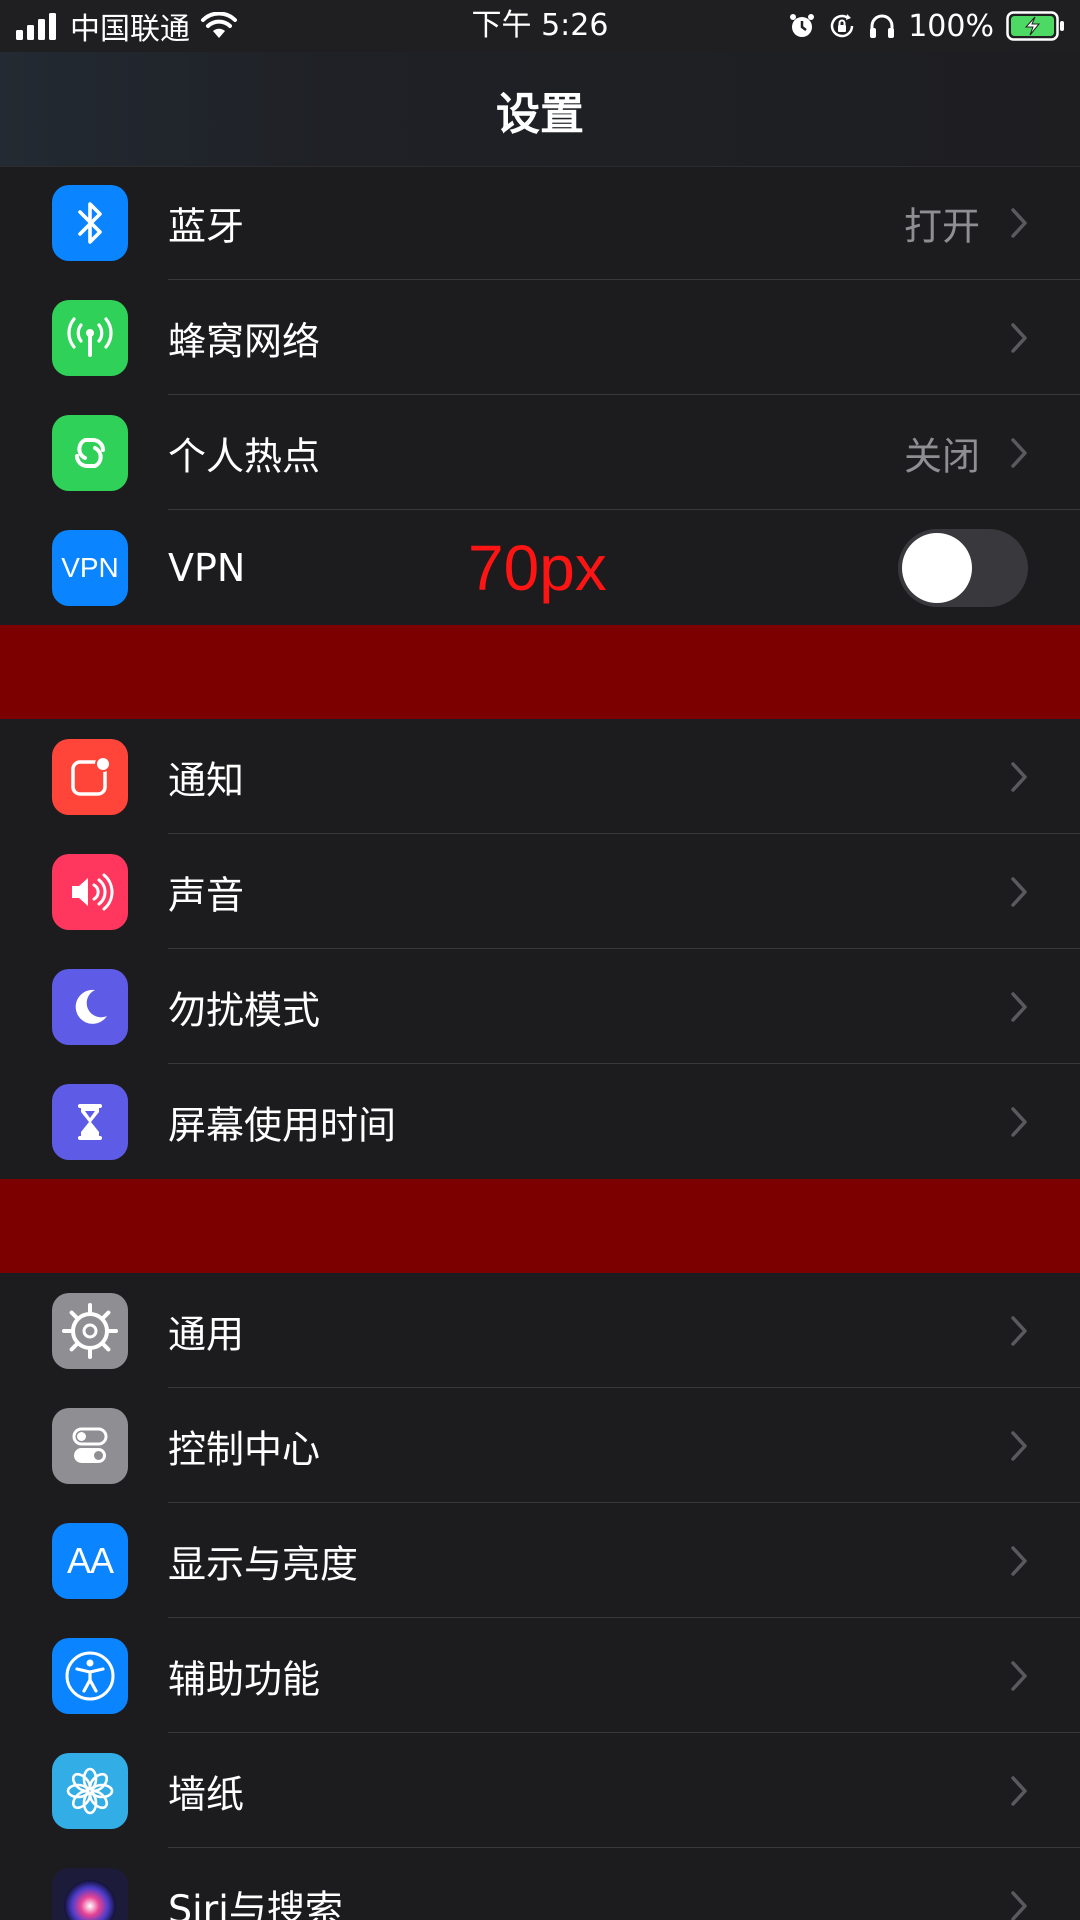  I want to click on row-label: 墙纸, so click(206, 1794).